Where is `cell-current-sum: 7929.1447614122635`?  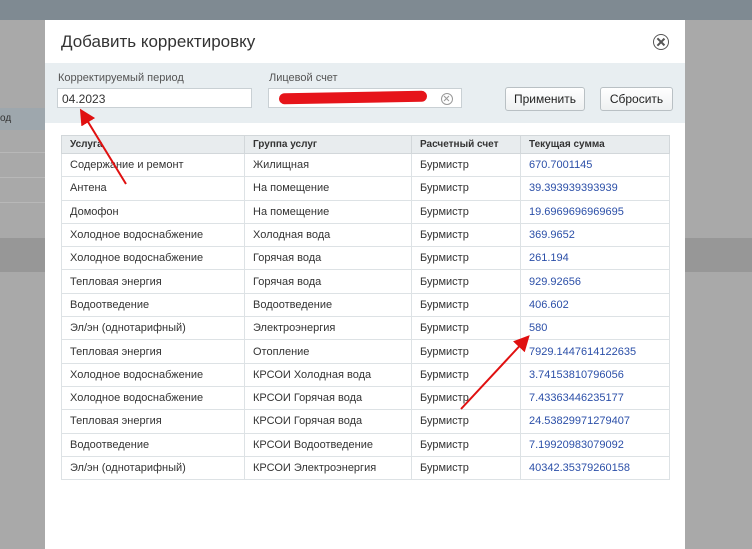 cell-current-sum: 7929.1447614122635 is located at coordinates (595, 351).